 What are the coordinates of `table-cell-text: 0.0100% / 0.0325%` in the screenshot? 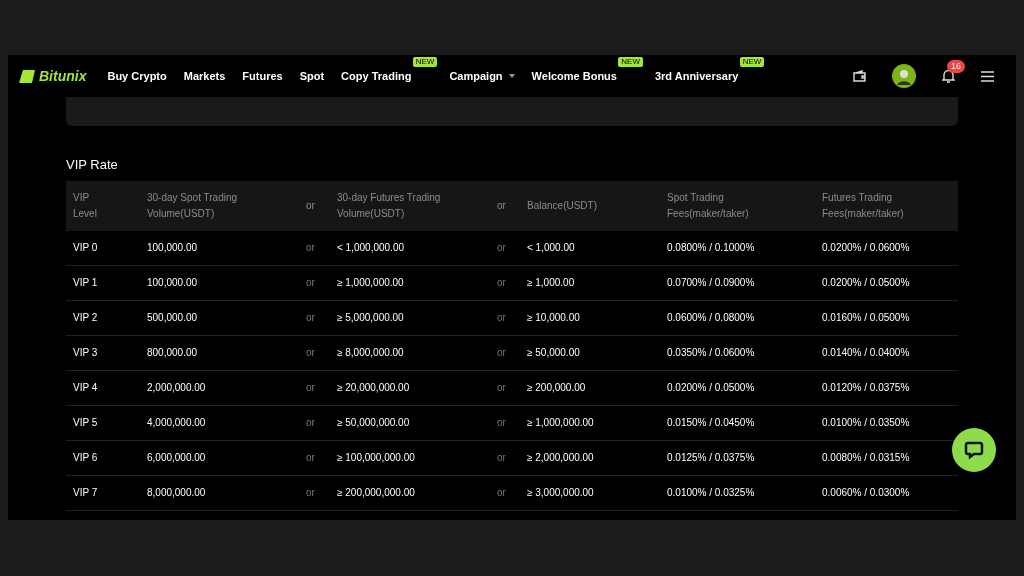 It's located at (711, 493).